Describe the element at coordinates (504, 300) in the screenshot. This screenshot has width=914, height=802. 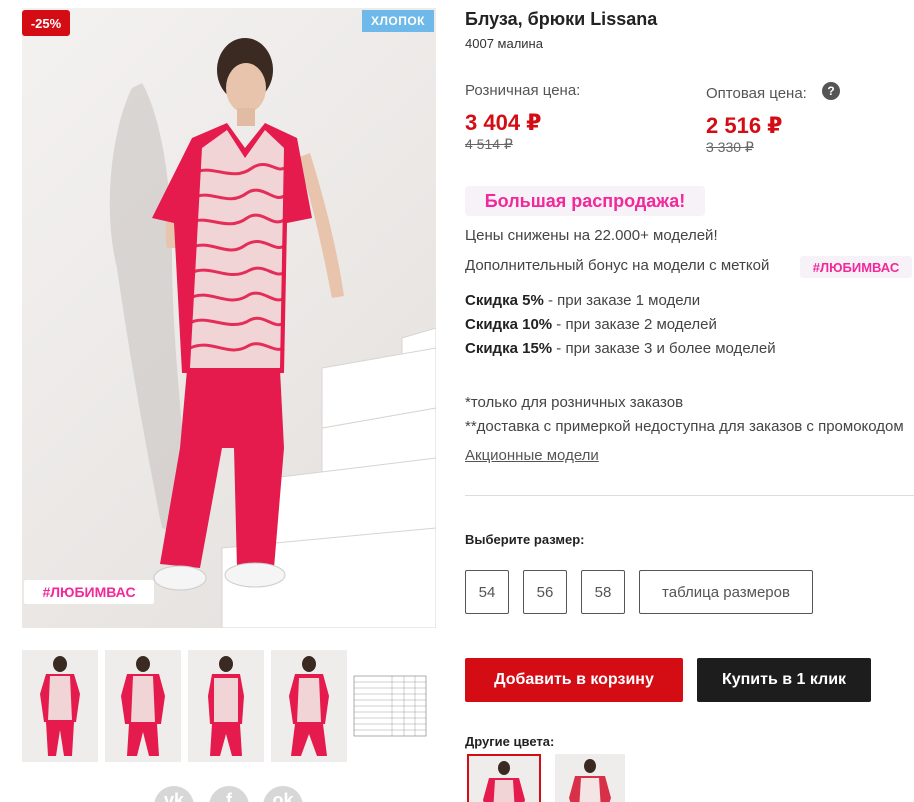
I see `discount-label-1: Скидка 5%` at that location.